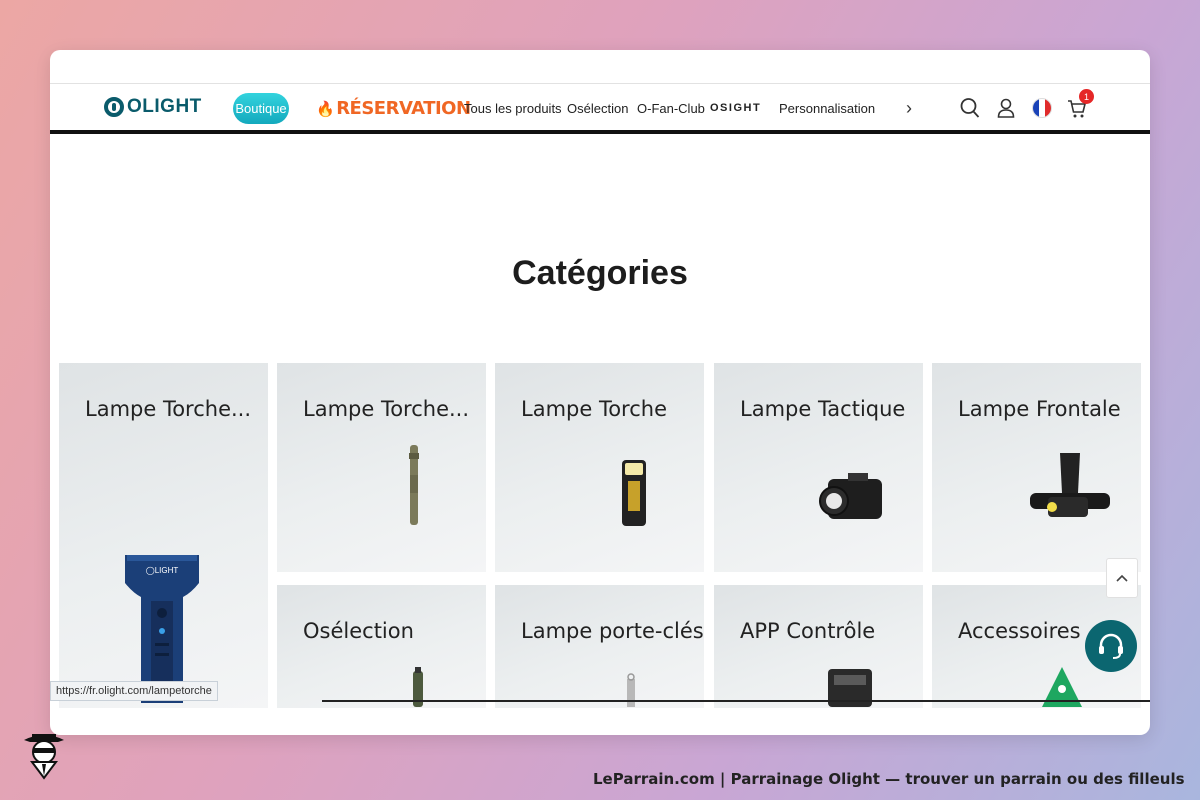 The image size is (1200, 800). I want to click on boutique-button: Boutique, so click(261, 108).